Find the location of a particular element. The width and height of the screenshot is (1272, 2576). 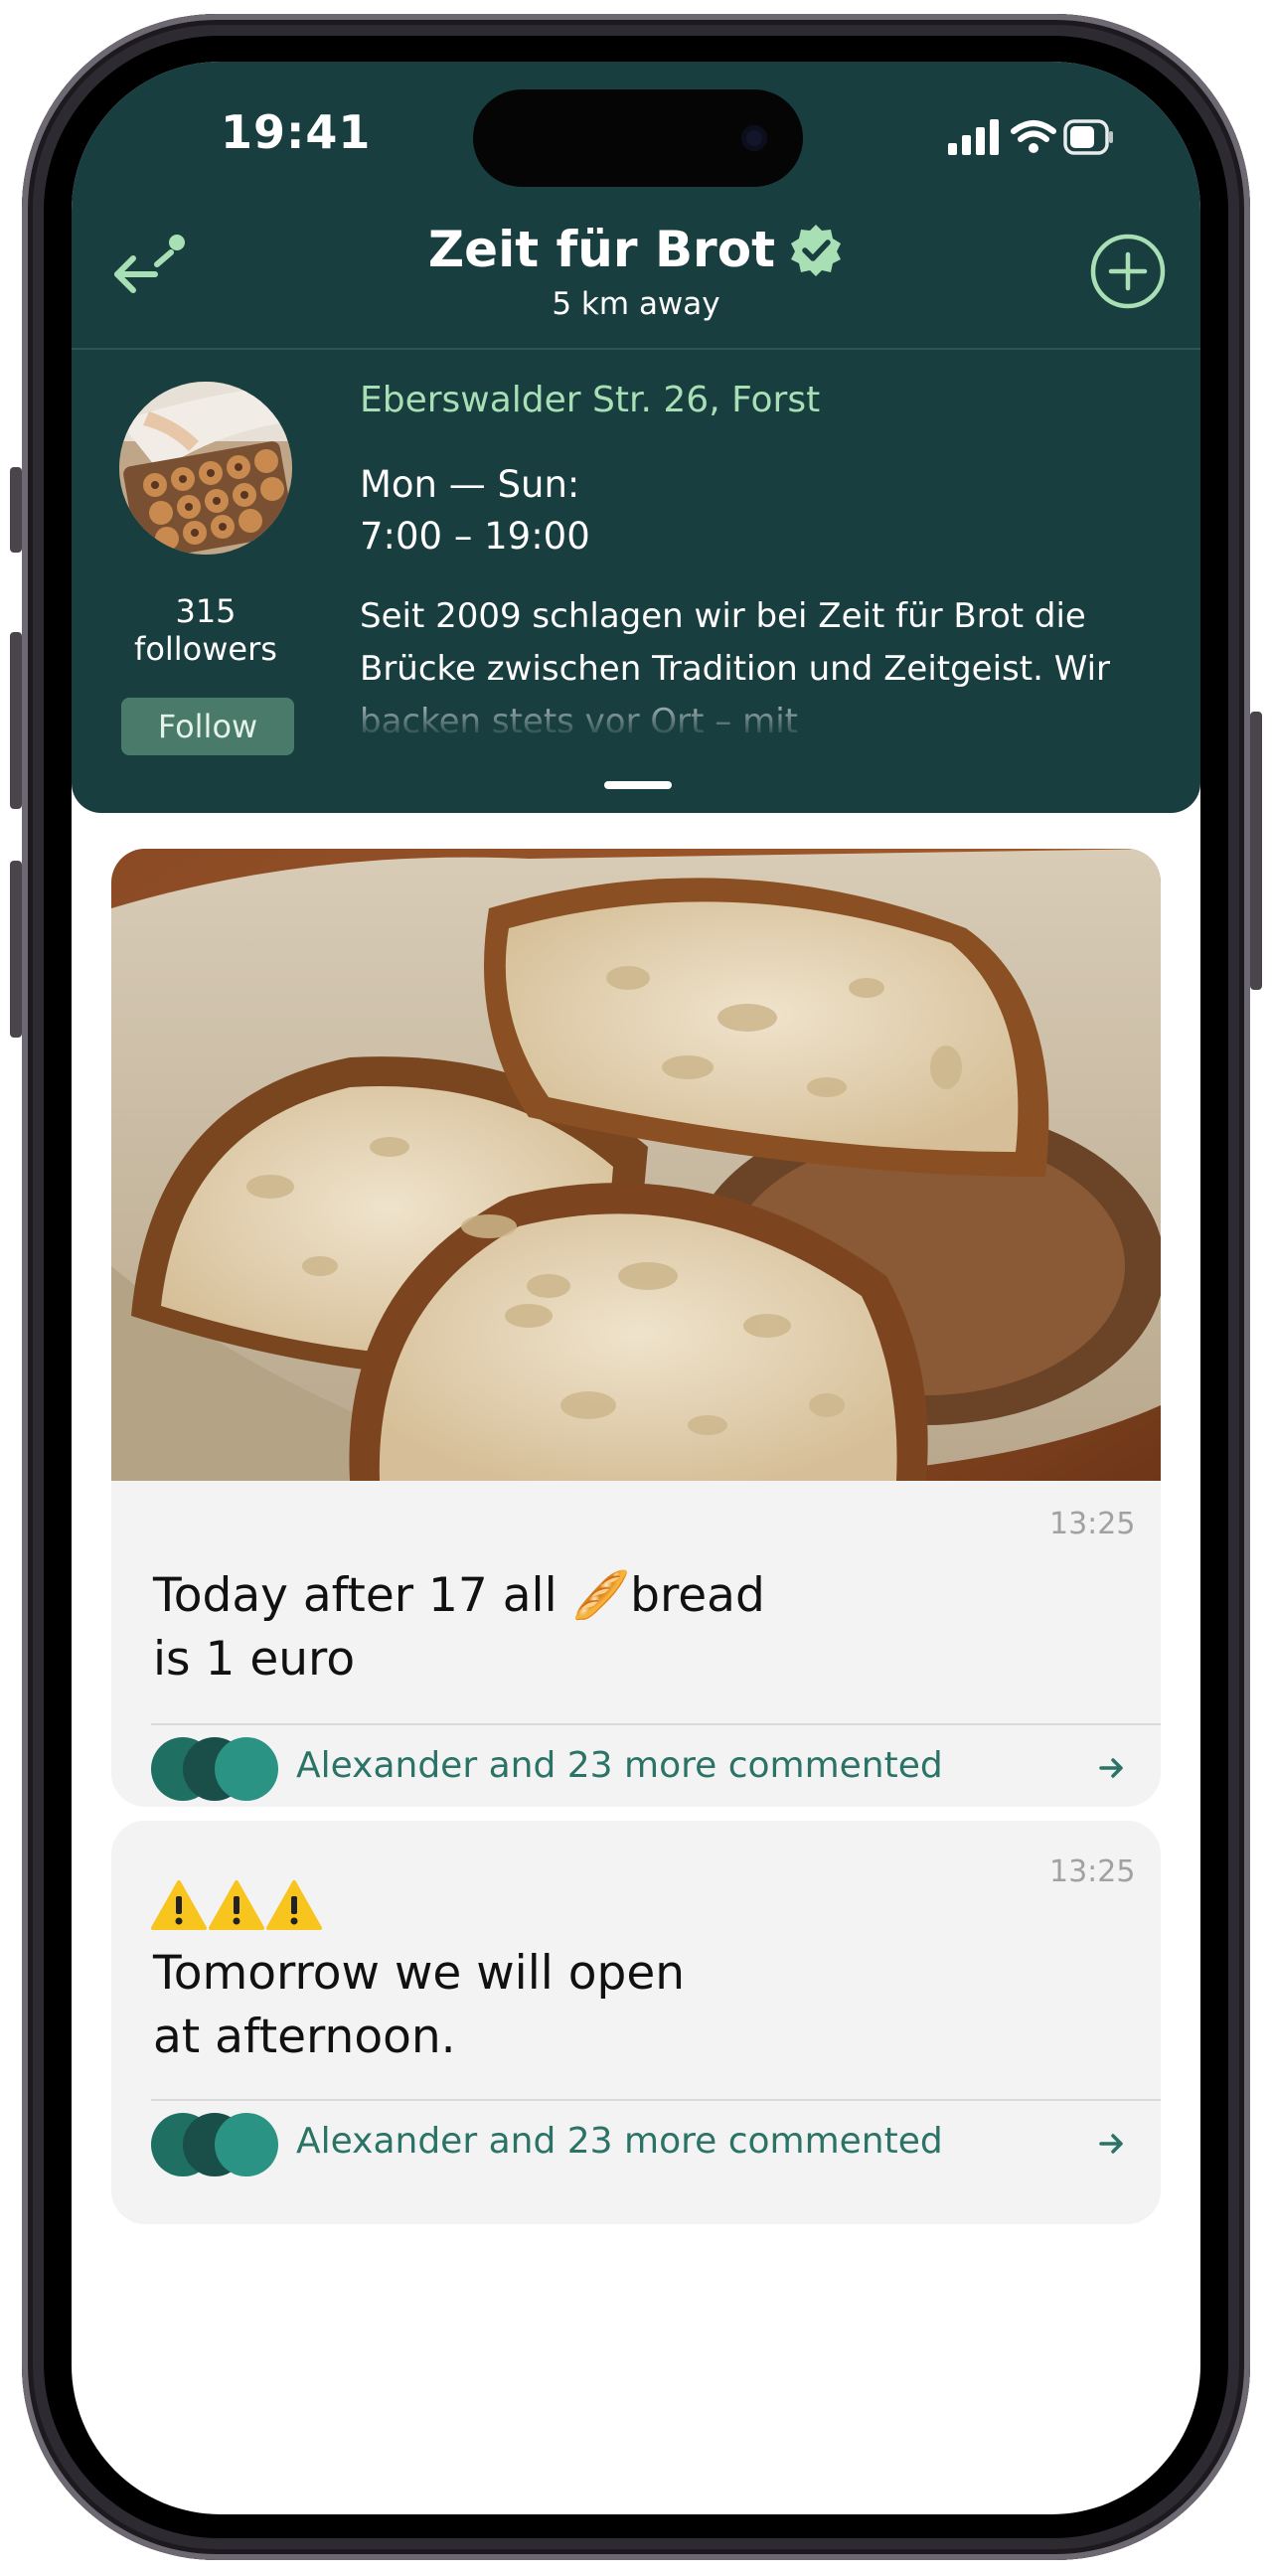

arrow-left-icon is located at coordinates (144, 271).